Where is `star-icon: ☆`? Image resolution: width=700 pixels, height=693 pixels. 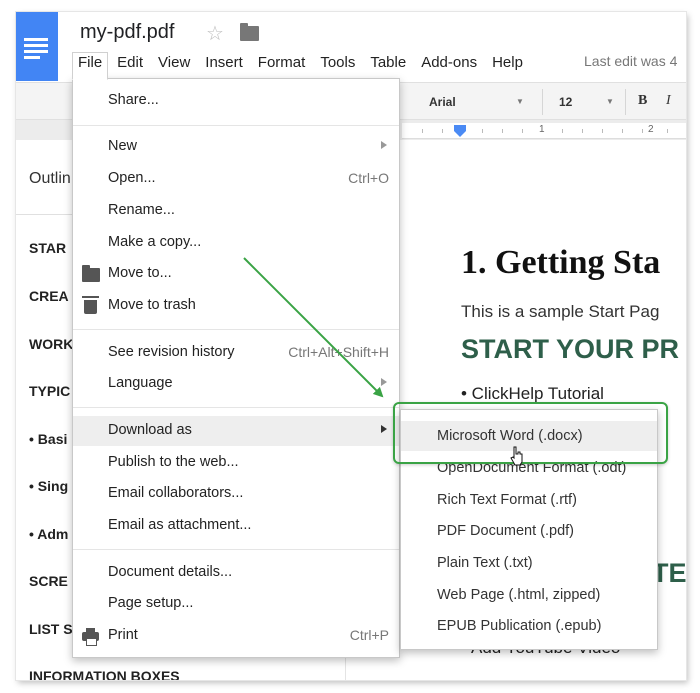
star-icon: ☆ is located at coordinates (215, 33).